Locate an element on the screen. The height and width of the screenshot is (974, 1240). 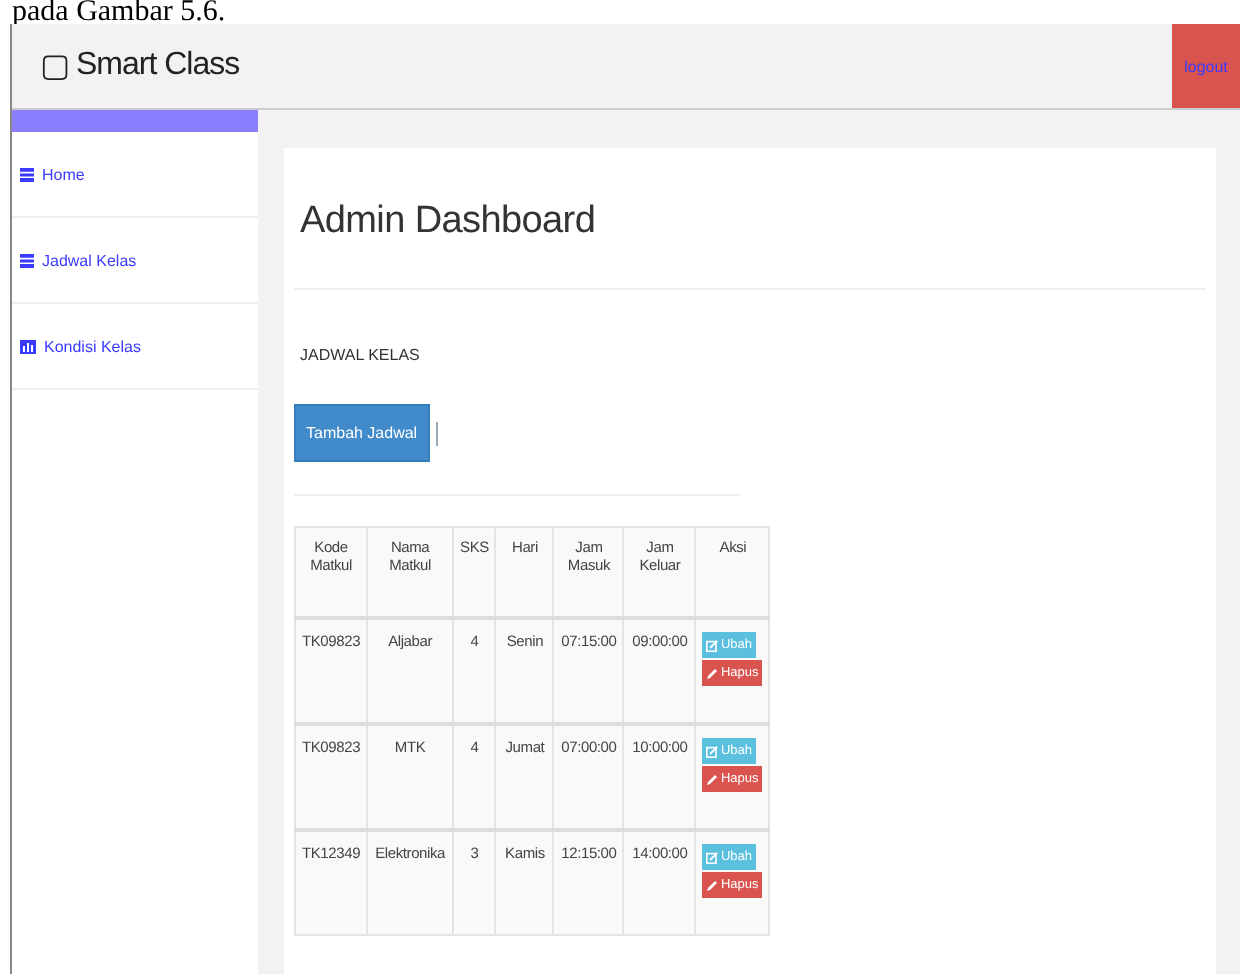
section-heading: JADWAL KELAS is located at coordinates (360, 354).